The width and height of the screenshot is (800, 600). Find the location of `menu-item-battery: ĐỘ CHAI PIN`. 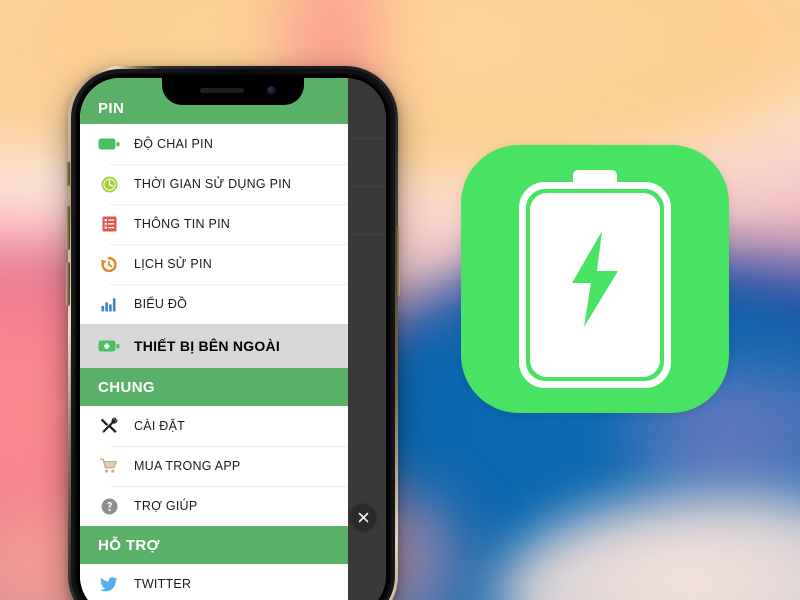

menu-item-battery: ĐỘ CHAI PIN is located at coordinates (214, 144).